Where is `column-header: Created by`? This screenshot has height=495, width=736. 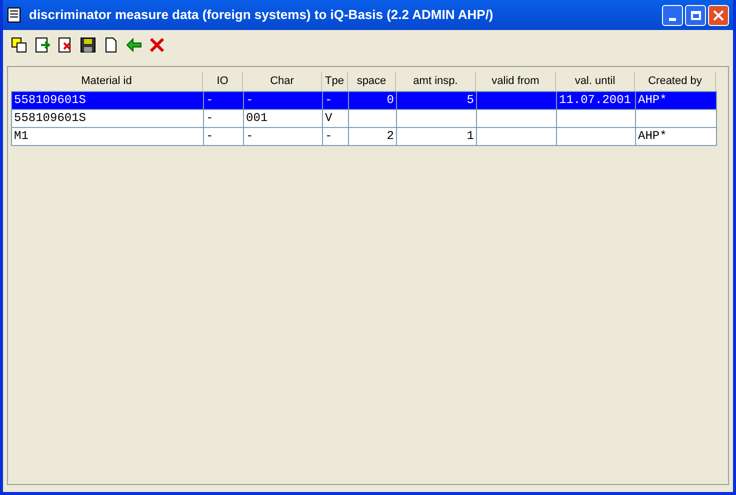 column-header: Created by is located at coordinates (675, 81).